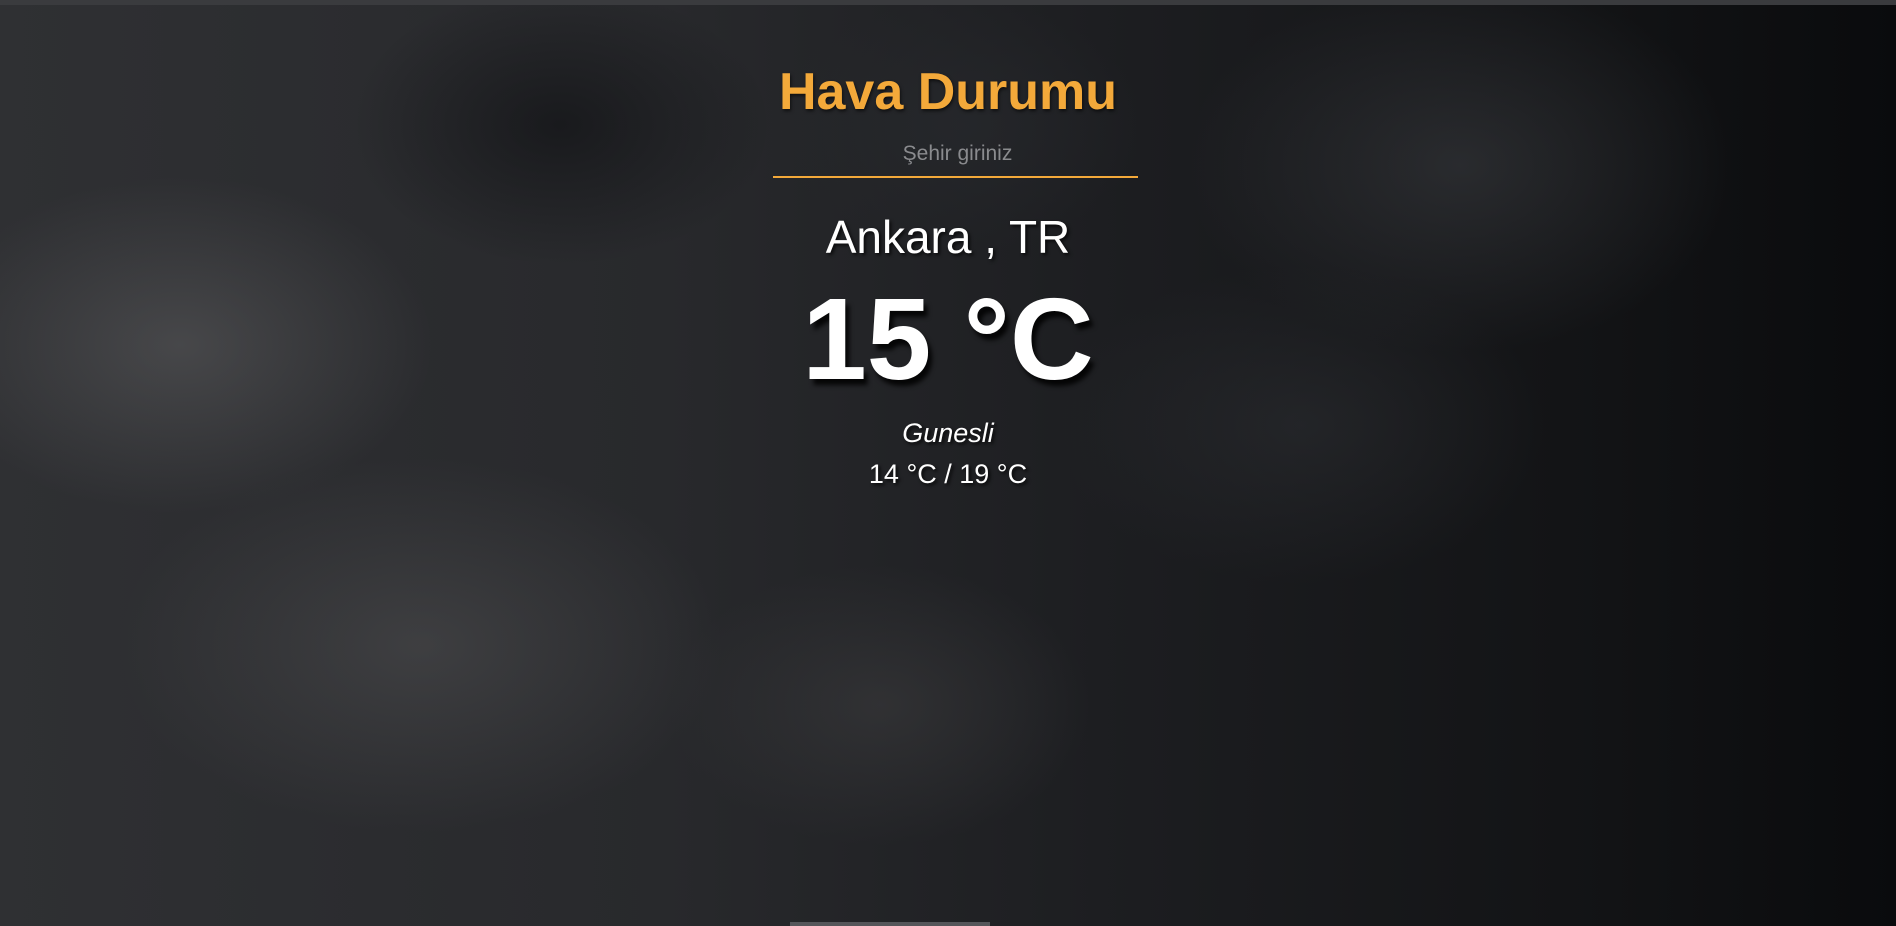 Image resolution: width=1896 pixels, height=926 pixels. Describe the element at coordinates (948, 92) in the screenshot. I see `app-title: Hava Durumu` at that location.